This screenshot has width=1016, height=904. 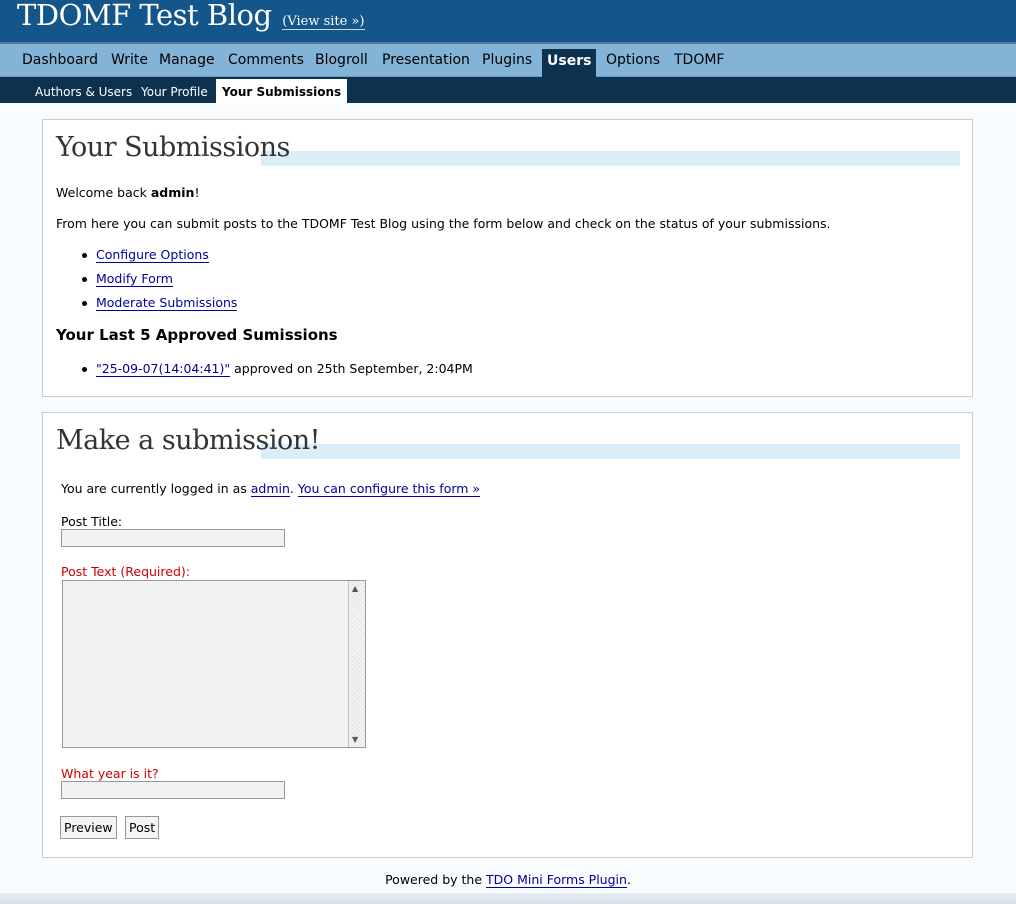 I want to click on menu-item-comments: Comments, so click(x=266, y=62).